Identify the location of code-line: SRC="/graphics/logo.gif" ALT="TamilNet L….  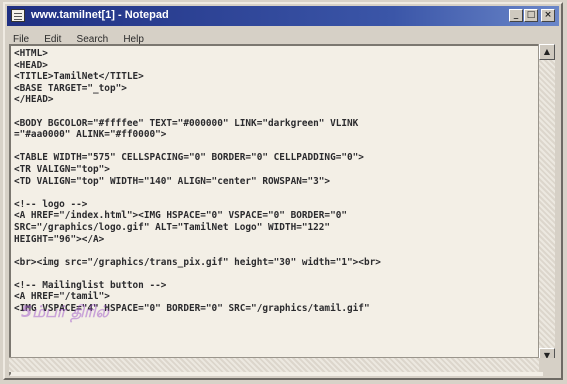
(172, 227).